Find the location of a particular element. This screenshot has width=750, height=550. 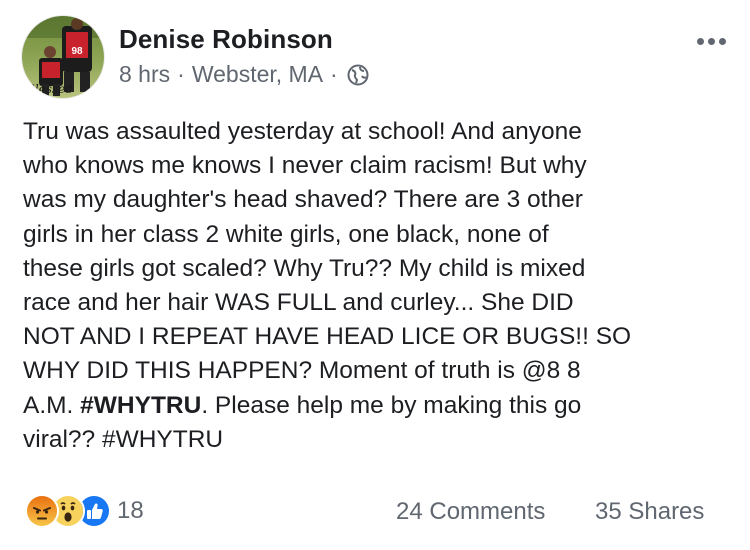

text-segment: . Please help me by making this go is located at coordinates (391, 405).